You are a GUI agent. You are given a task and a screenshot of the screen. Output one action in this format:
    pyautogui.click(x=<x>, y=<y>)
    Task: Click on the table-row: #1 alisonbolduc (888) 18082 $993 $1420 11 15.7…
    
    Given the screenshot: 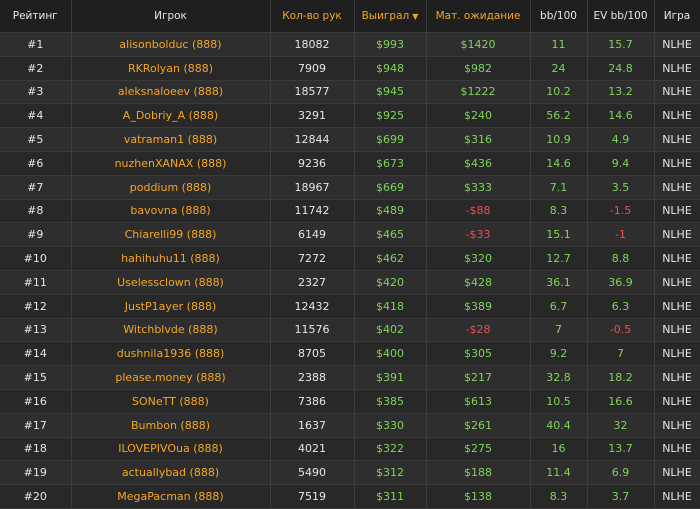 What is the action you would take?
    pyautogui.click(x=350, y=44)
    